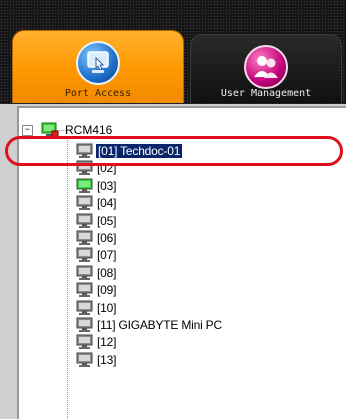  Describe the element at coordinates (107, 272) in the screenshot. I see `port-label: [08]` at that location.